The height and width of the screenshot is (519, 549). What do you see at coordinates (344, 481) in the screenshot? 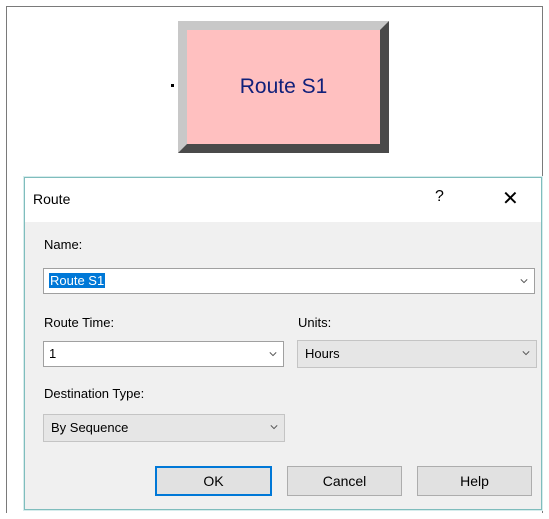
I see `cancel-button: Cancel` at bounding box center [344, 481].